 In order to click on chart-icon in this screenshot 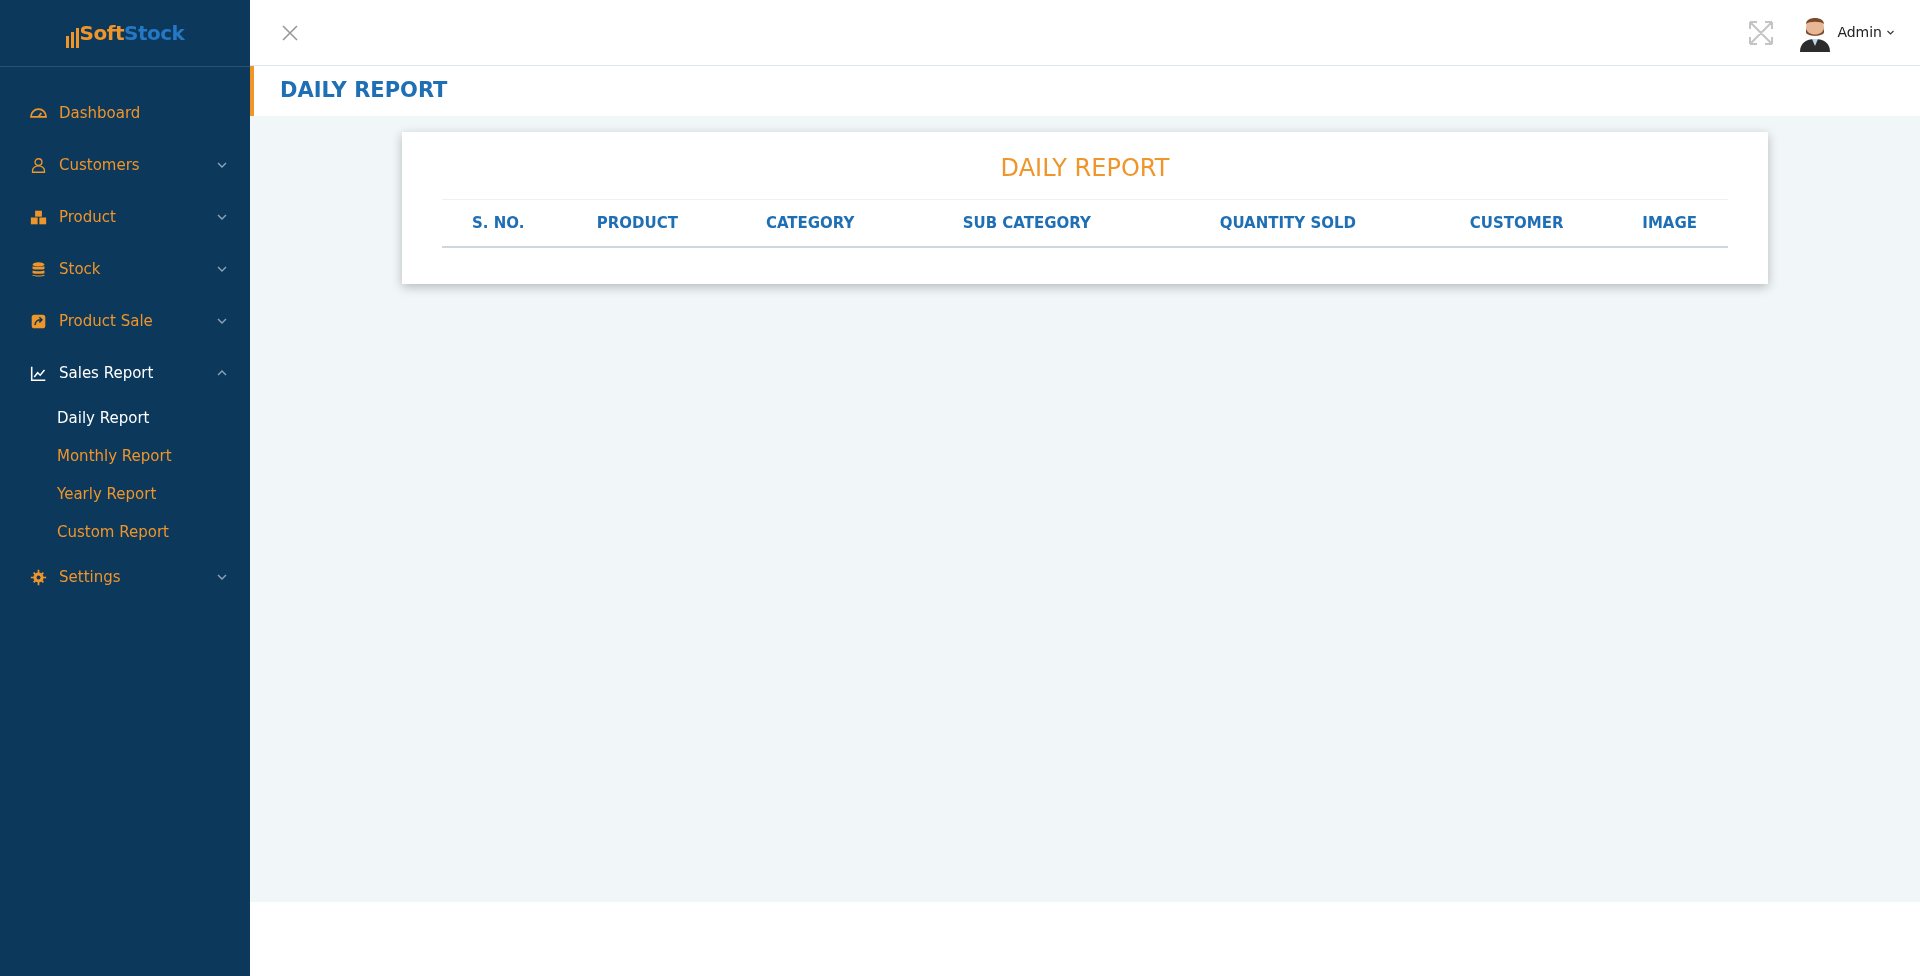, I will do `click(38, 373)`.